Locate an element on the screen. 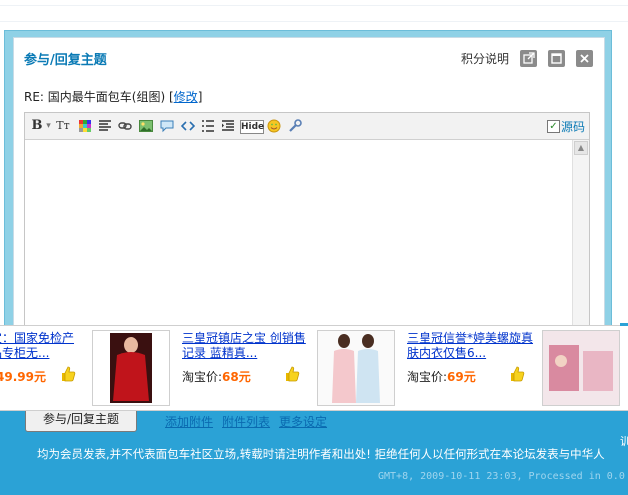  ad-price-2: 淘宝价:68元 is located at coordinates (216, 376).